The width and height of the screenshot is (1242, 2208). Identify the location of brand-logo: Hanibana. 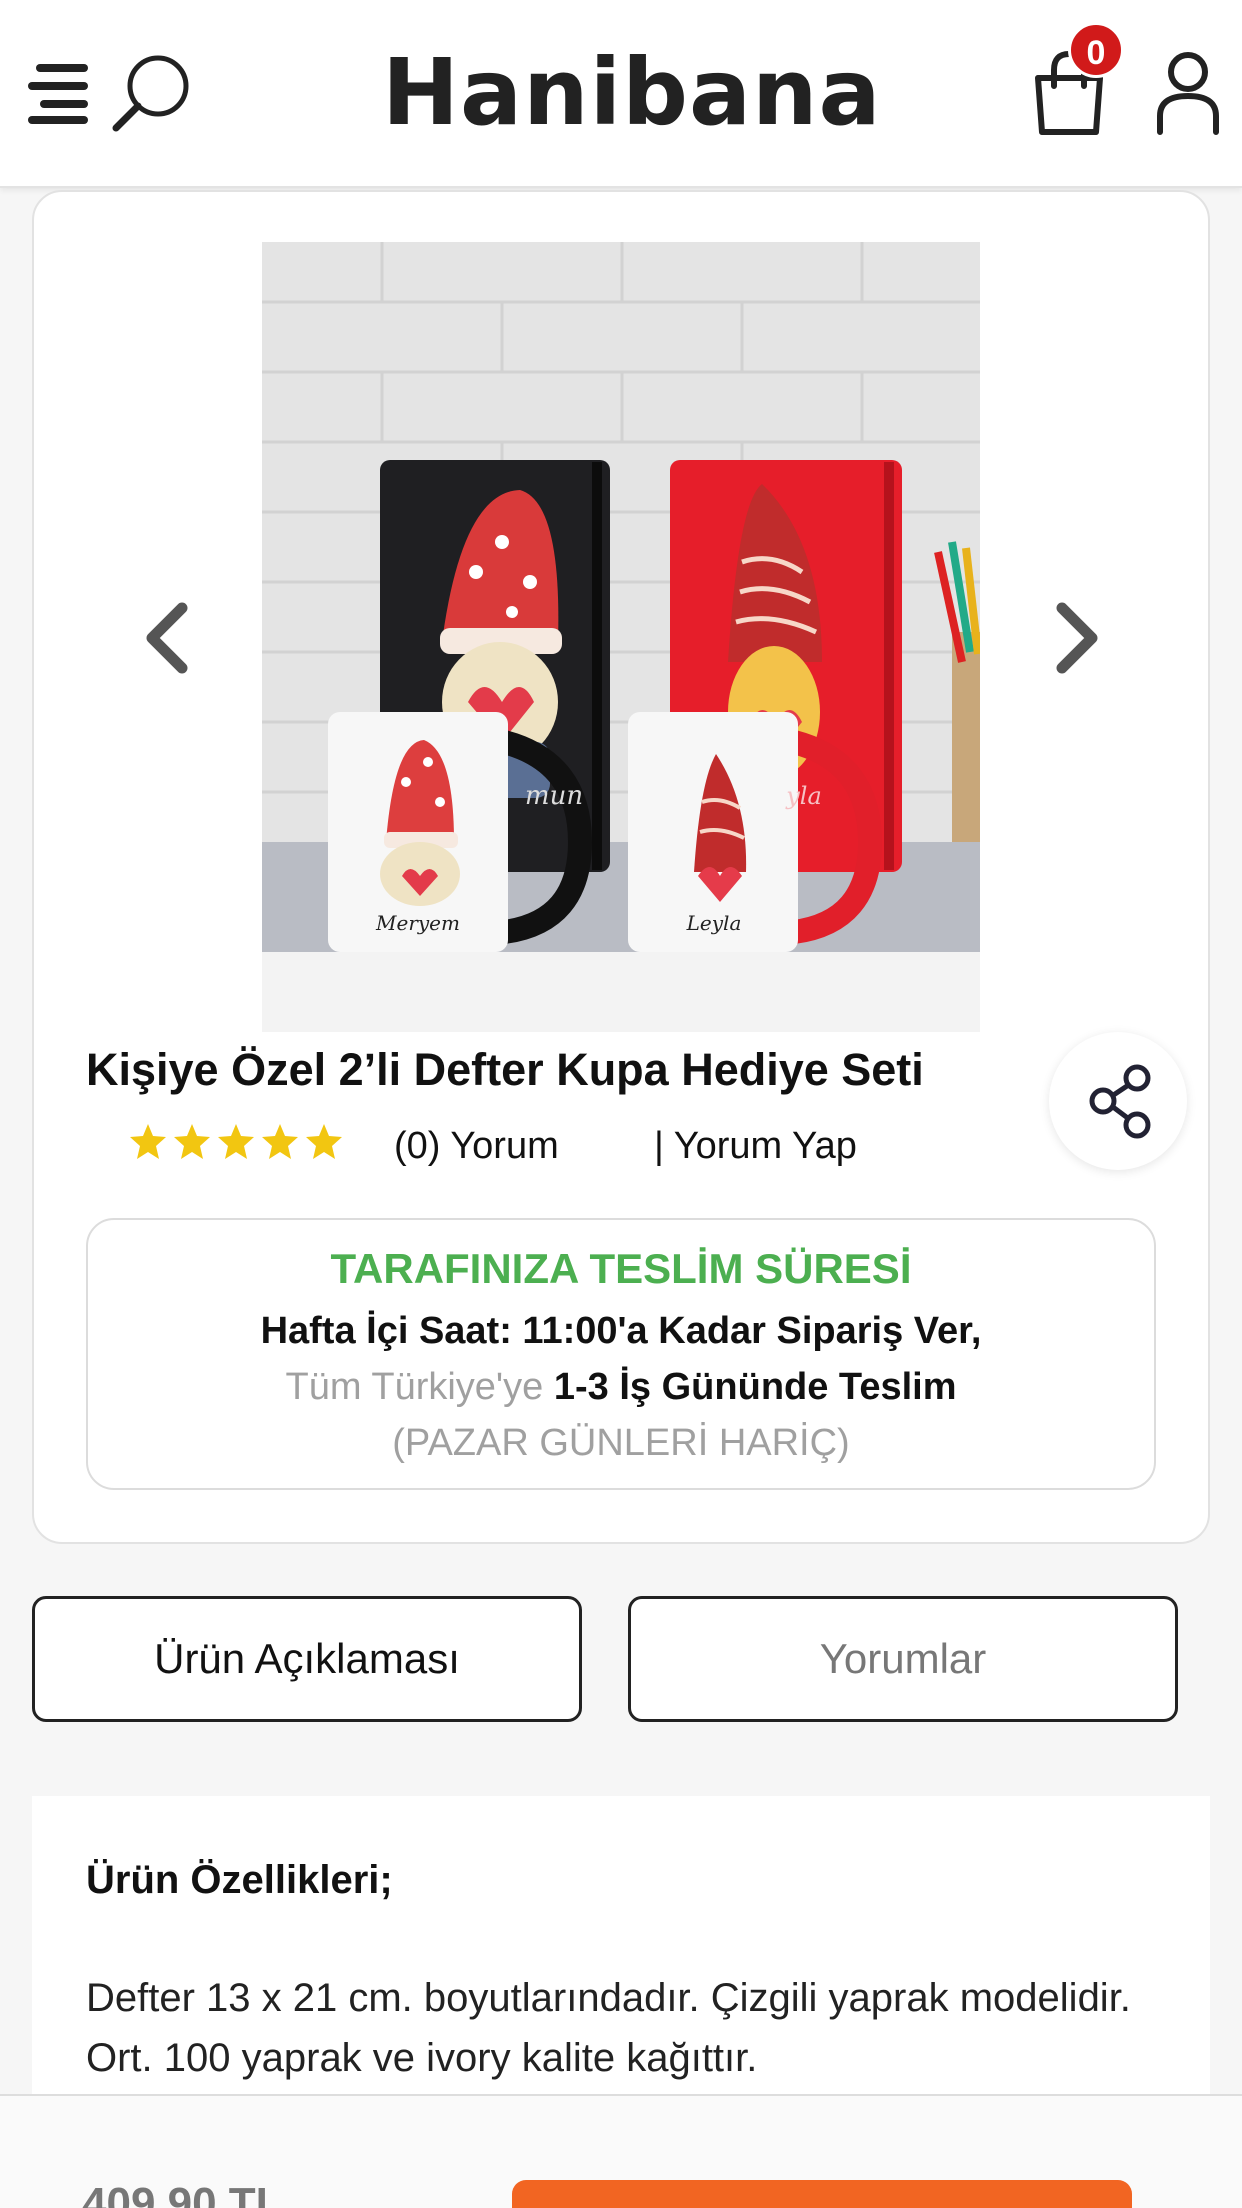
(631, 93).